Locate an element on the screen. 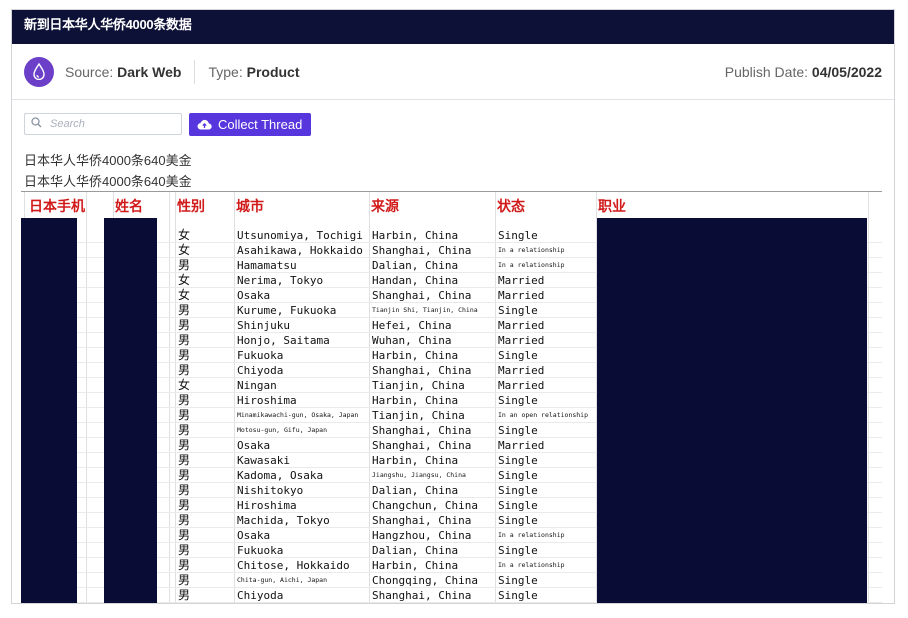 Image resolution: width=908 pixels, height=618 pixels. cloud-upload-icon is located at coordinates (204, 124).